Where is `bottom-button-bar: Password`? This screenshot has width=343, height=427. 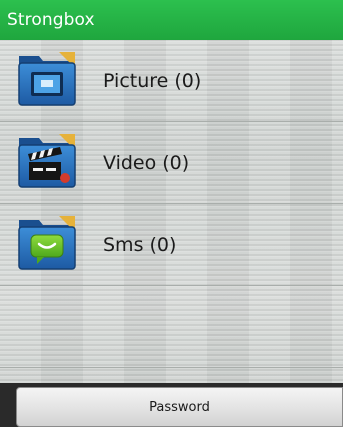 bottom-button-bar: Password is located at coordinates (171, 405).